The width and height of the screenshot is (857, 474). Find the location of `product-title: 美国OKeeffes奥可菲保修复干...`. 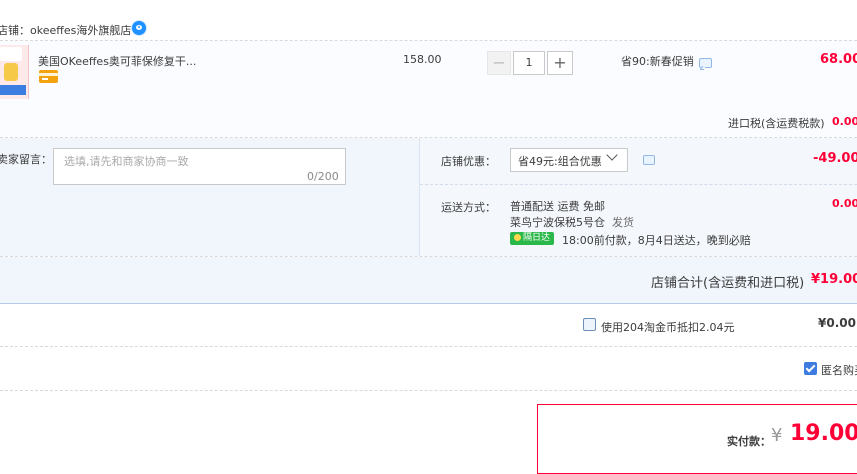

product-title: 美国OKeeffes奥可菲保修复干... is located at coordinates (117, 61).